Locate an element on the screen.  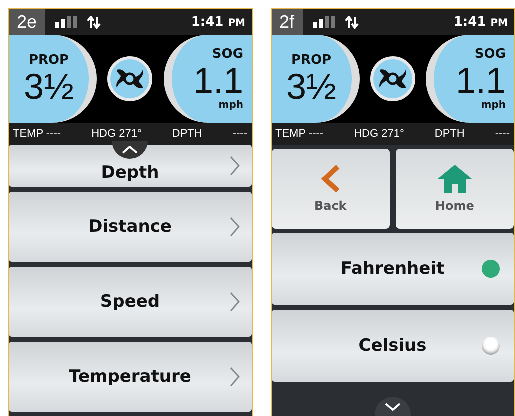
figure-label: 2e is located at coordinates (27, 22).